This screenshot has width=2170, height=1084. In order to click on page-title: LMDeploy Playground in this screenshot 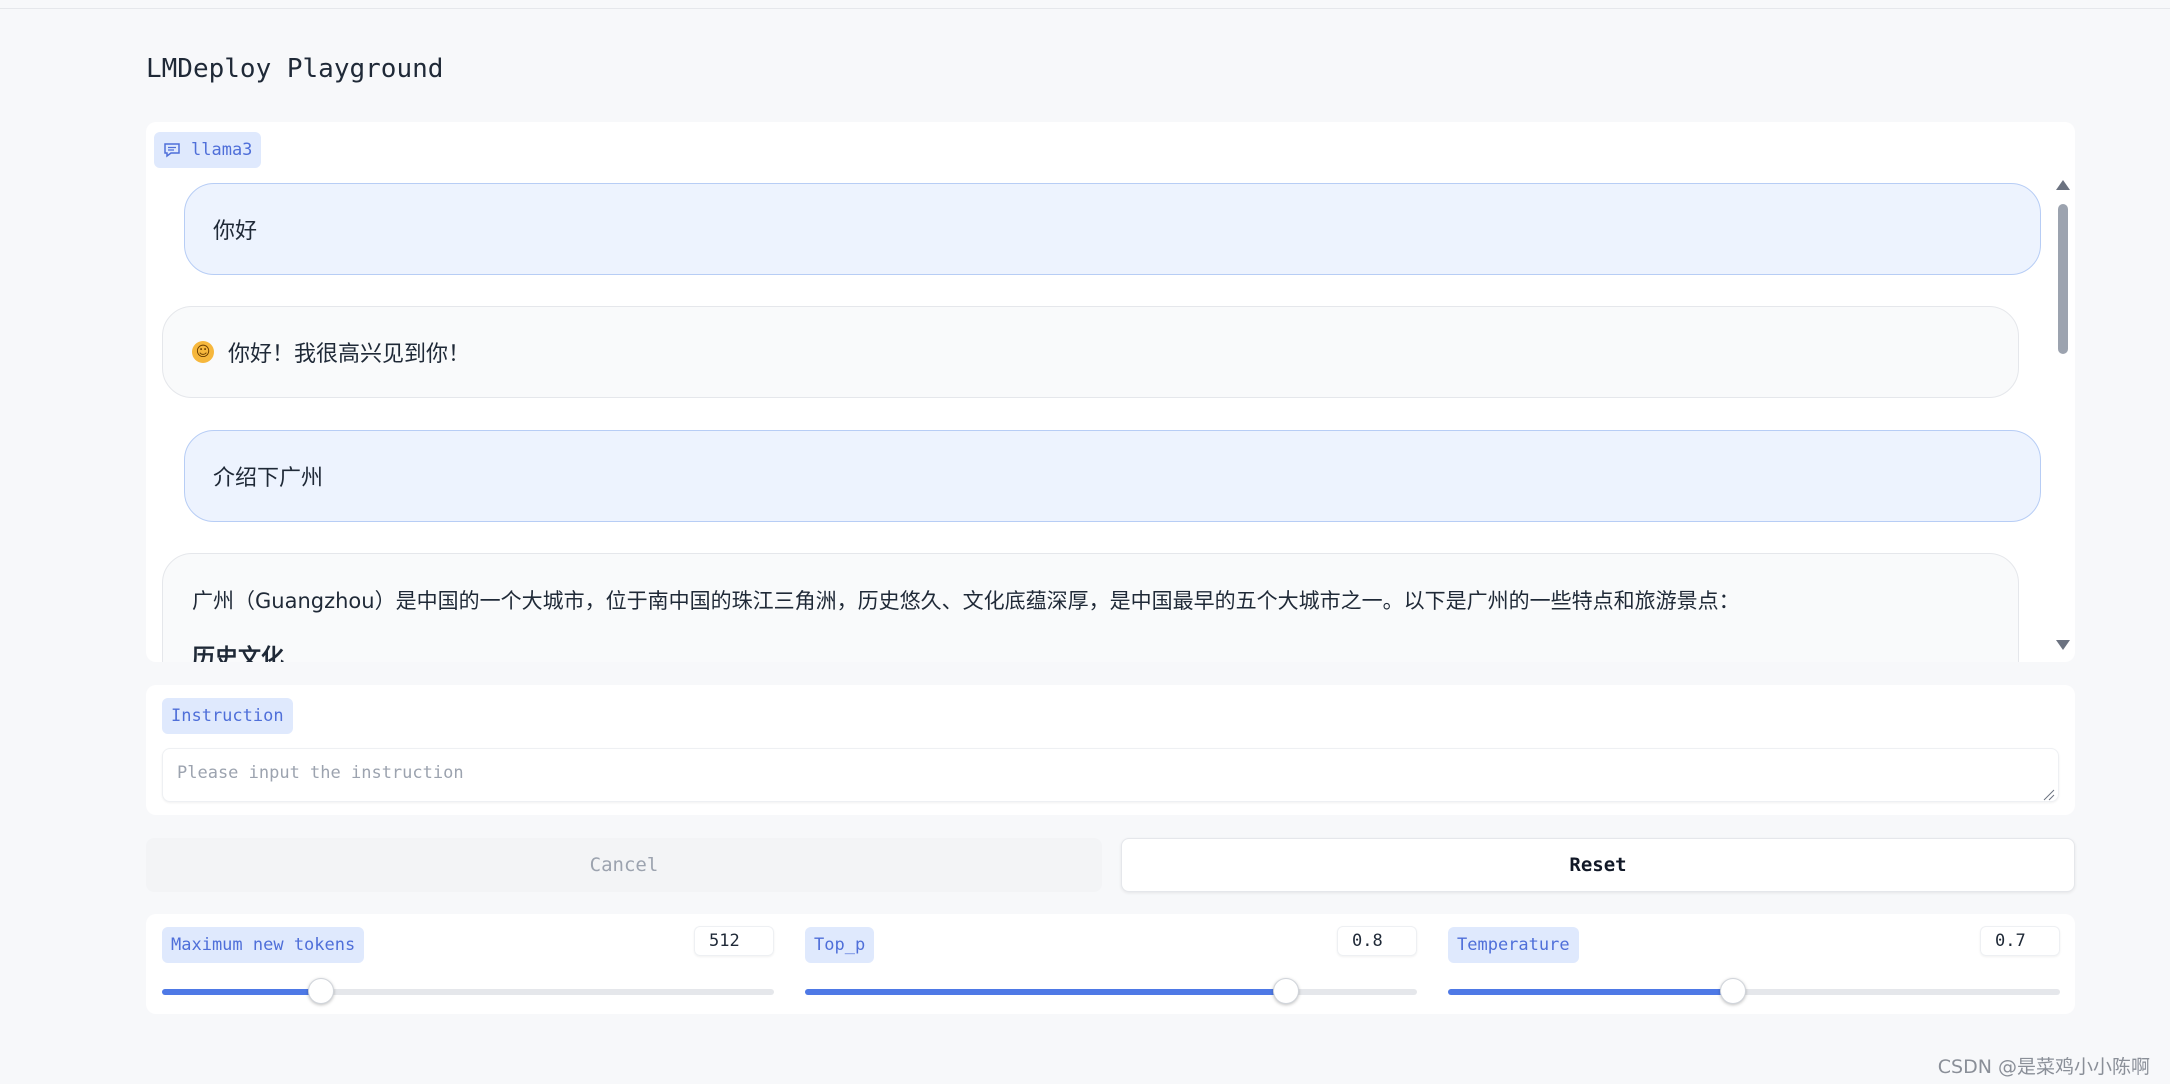, I will do `click(295, 69)`.